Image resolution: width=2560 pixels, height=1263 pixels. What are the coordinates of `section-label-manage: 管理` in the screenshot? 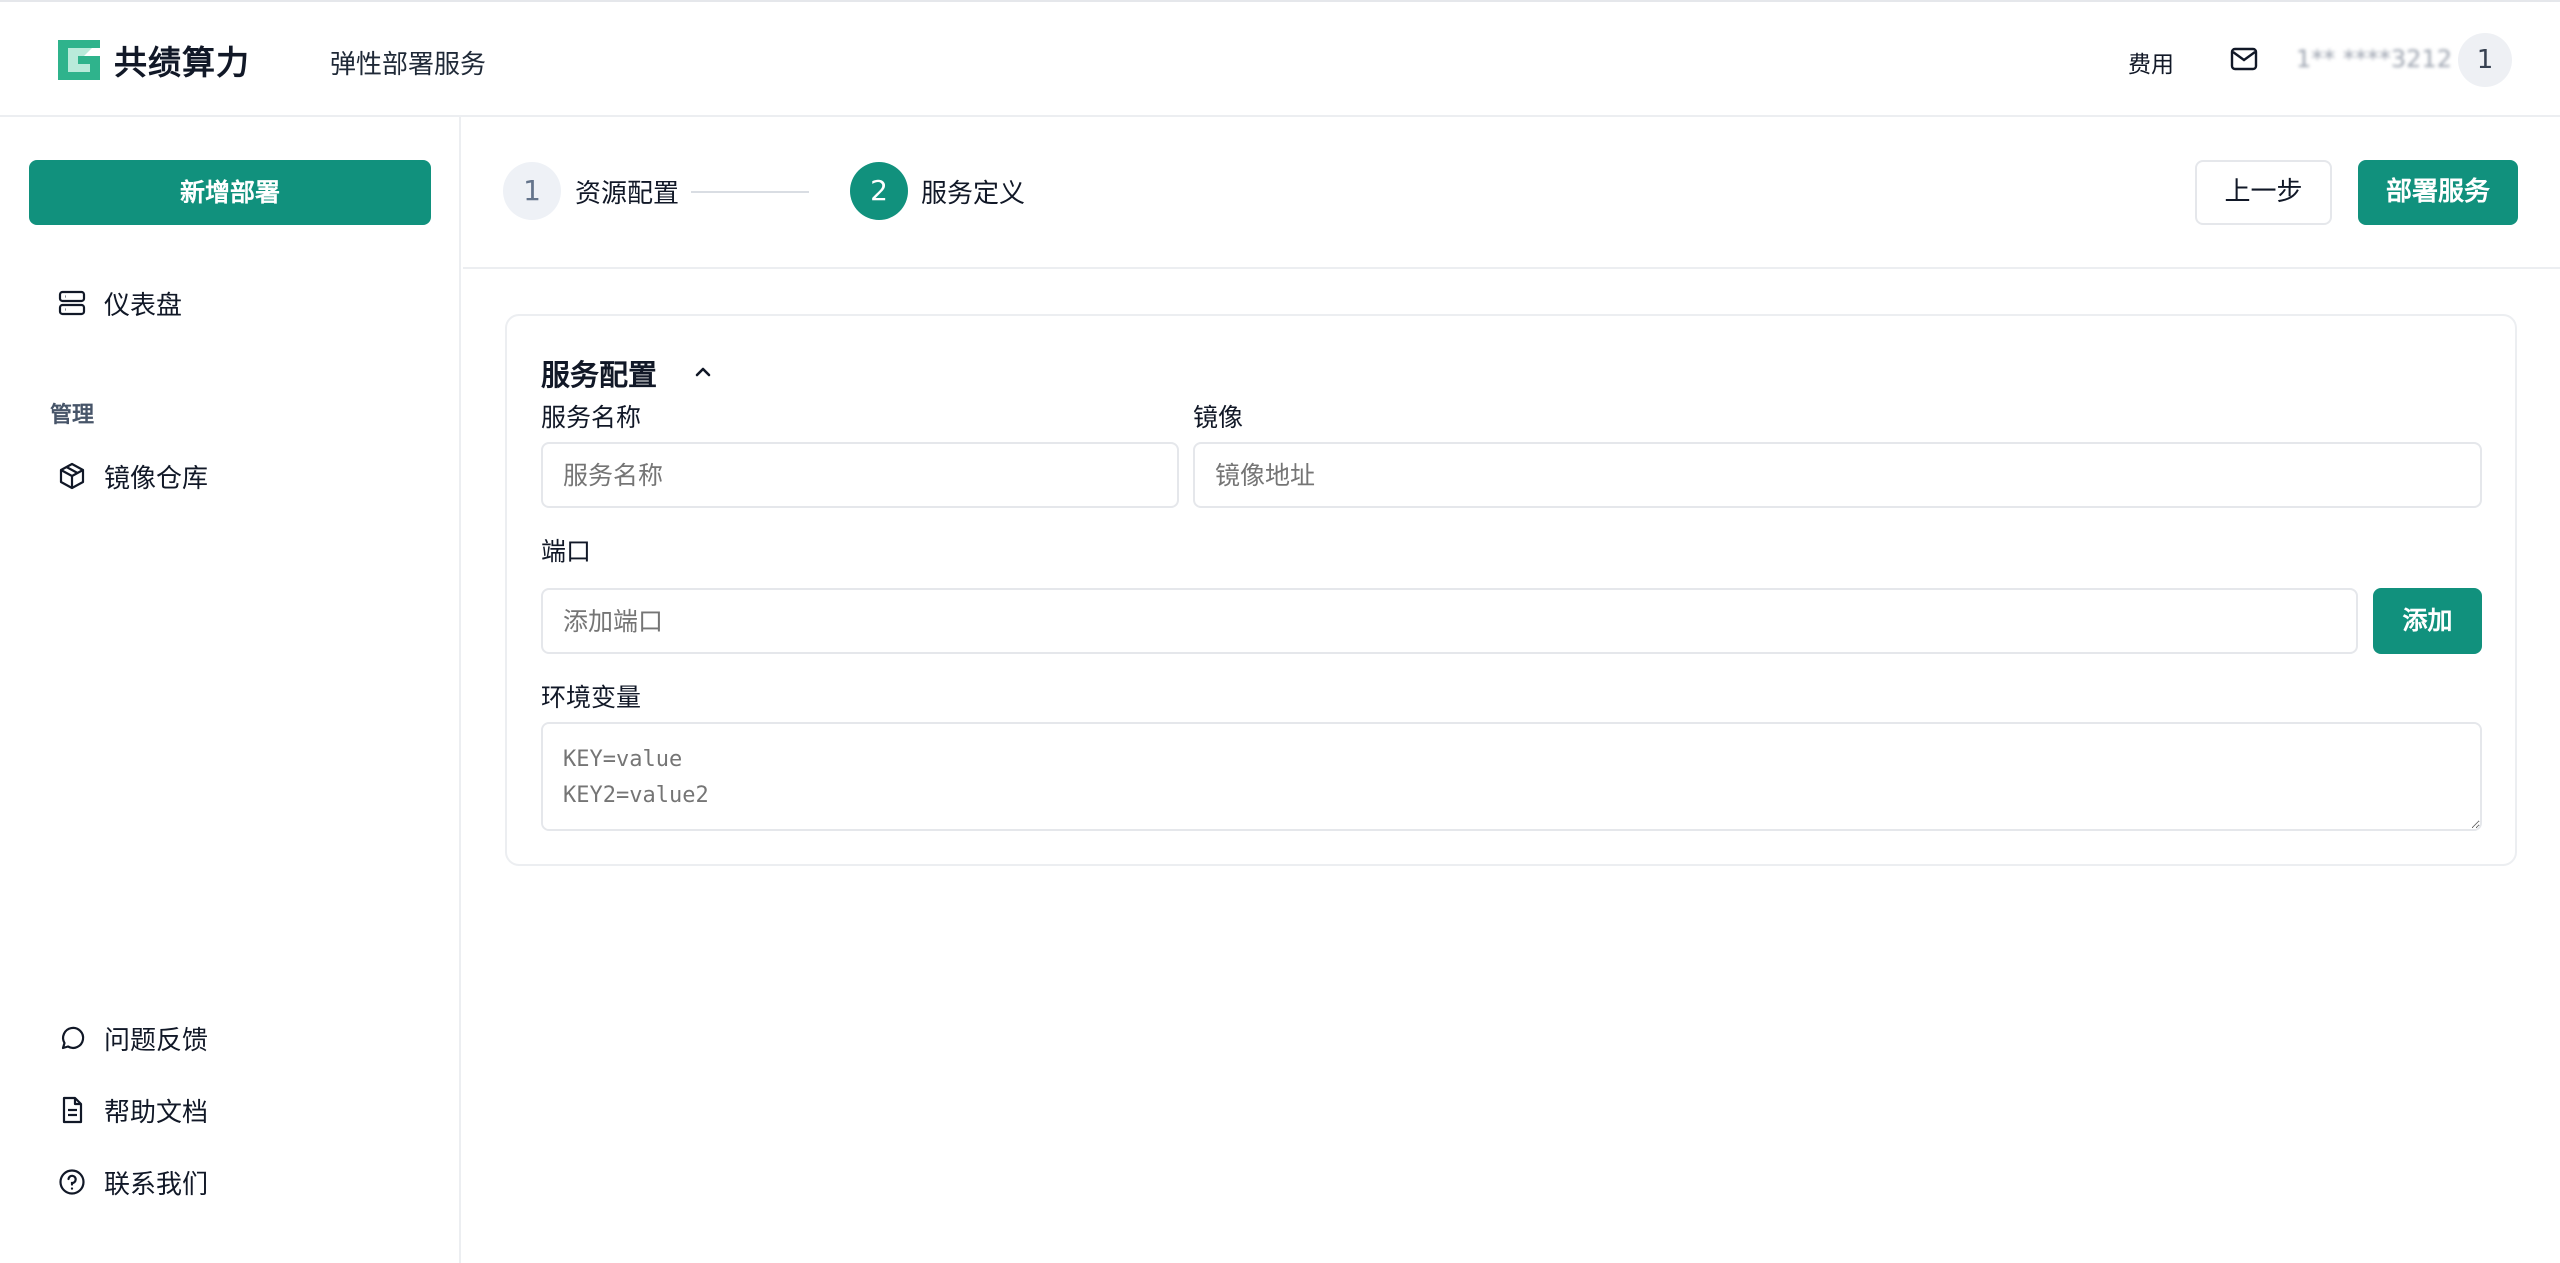 It's located at (72, 415).